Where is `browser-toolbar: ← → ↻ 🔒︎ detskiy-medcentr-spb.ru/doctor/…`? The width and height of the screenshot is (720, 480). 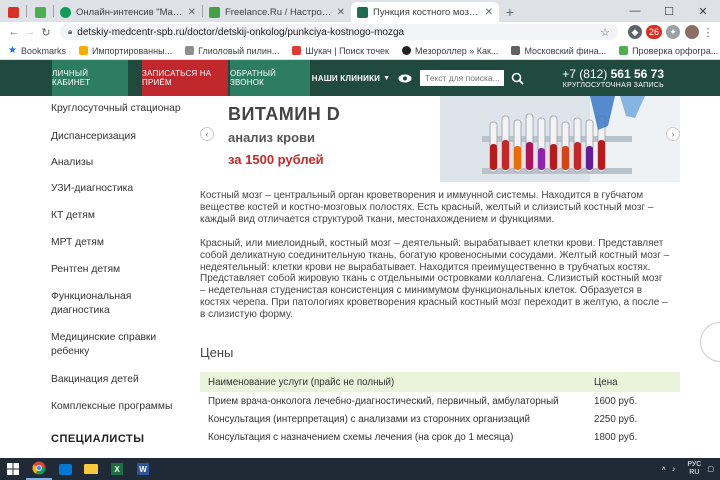
browser-toolbar: ← → ↻ 🔒︎ detskiy-medcentr-spb.ru/doctor/… is located at coordinates (360, 32).